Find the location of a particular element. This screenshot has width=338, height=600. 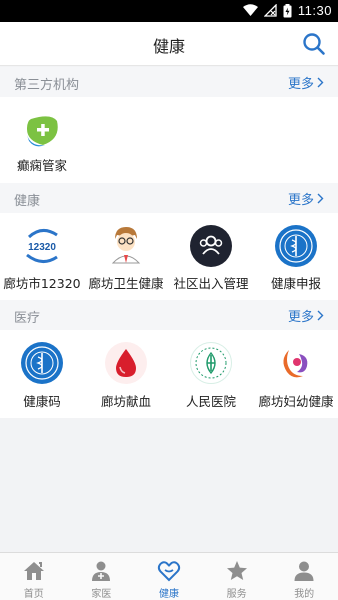

tab-label: 服务 is located at coordinates (236, 594).